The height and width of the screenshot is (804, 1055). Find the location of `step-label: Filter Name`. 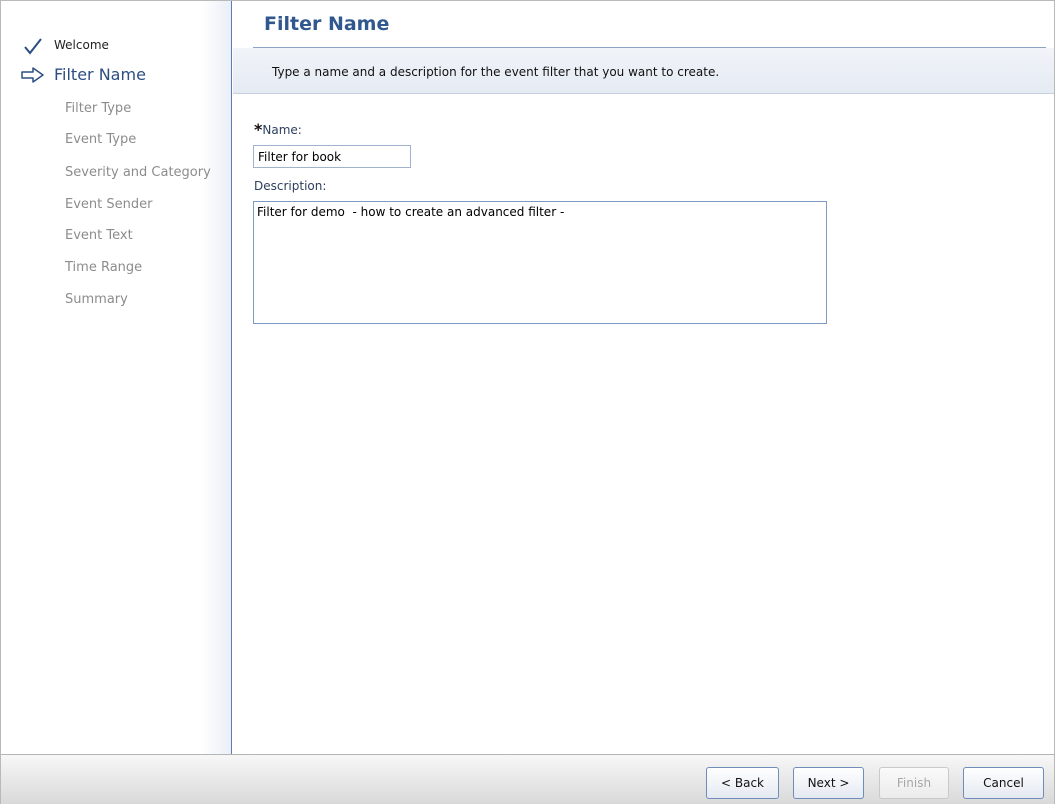

step-label: Filter Name is located at coordinates (100, 74).